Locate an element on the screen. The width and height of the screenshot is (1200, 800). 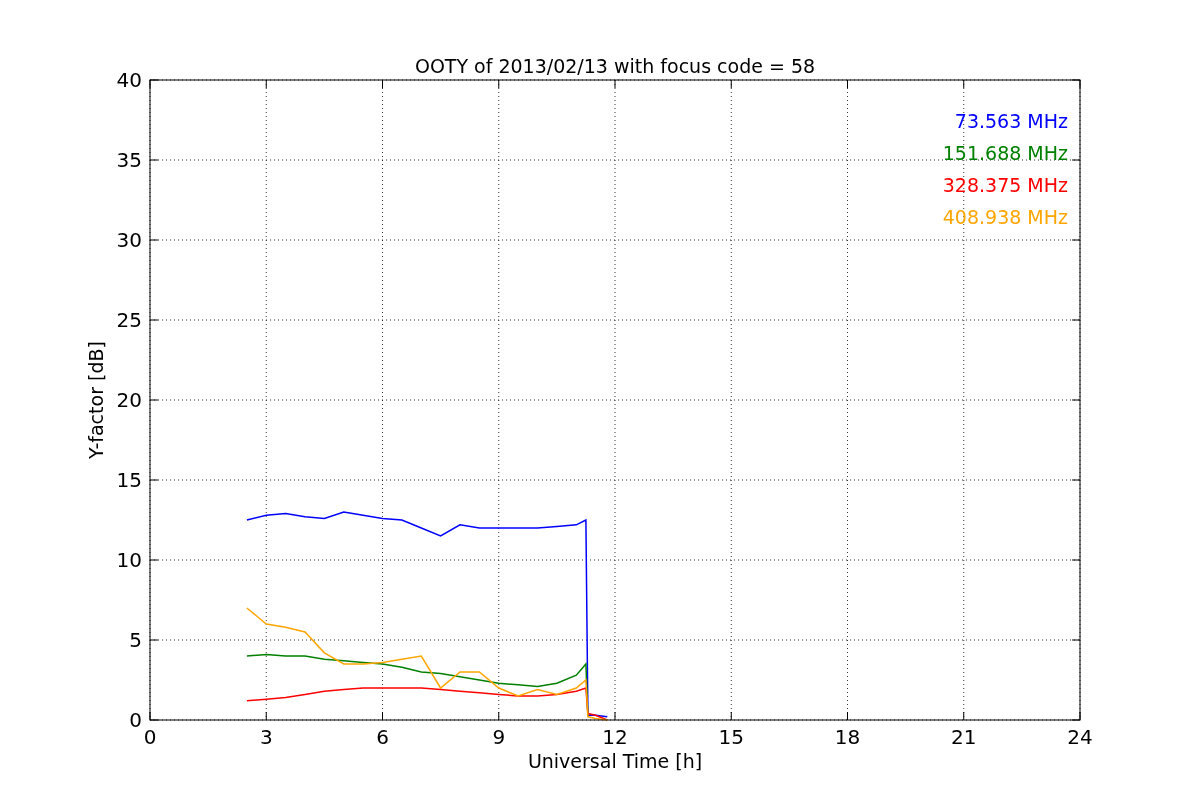
y-axis-label: Y-factor [dB] is located at coordinates (96, 400).